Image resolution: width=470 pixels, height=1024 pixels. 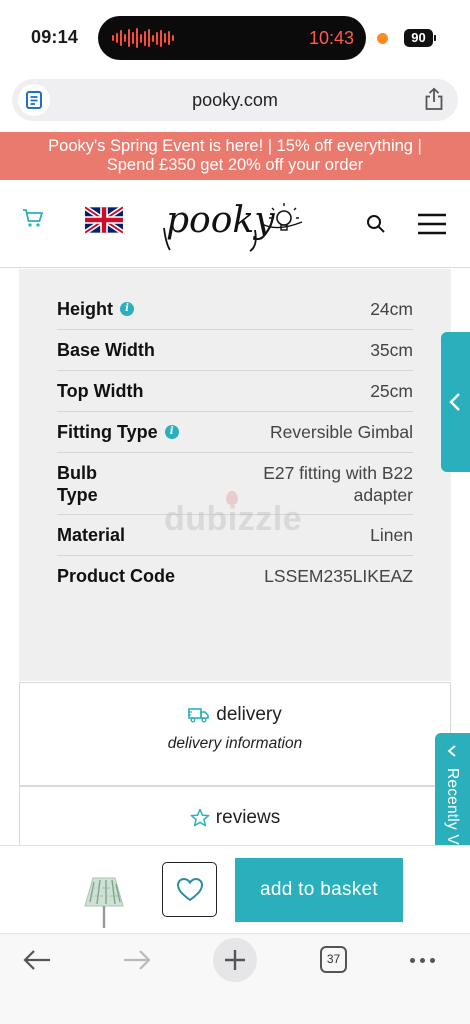 I want to click on share-button, so click(x=434, y=101).